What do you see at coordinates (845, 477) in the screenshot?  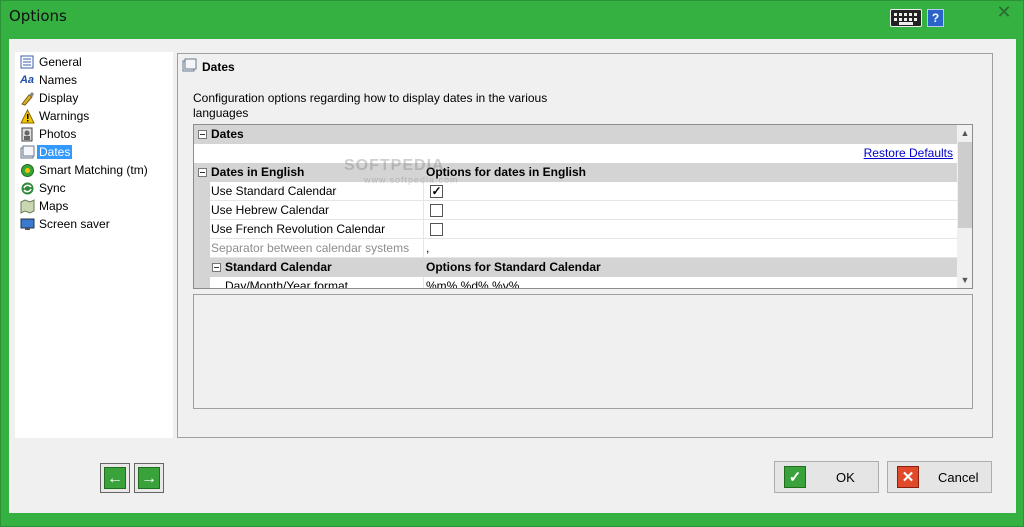 I see `ok-label: OK` at bounding box center [845, 477].